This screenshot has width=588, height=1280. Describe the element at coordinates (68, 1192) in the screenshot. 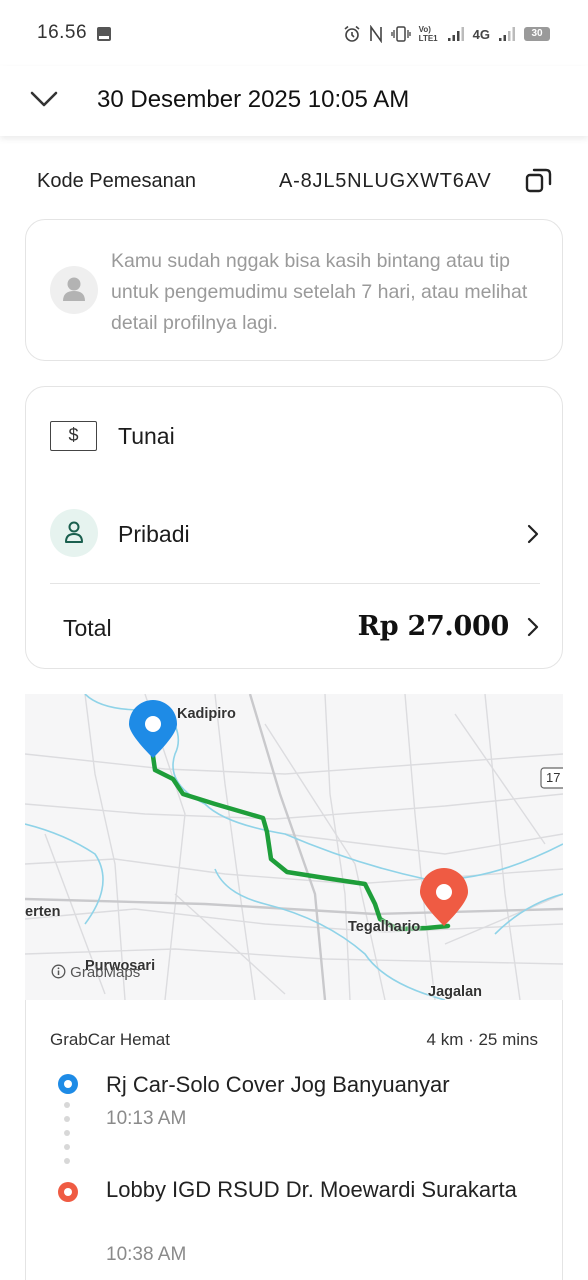

I see `dropoff-dot-icon` at that location.